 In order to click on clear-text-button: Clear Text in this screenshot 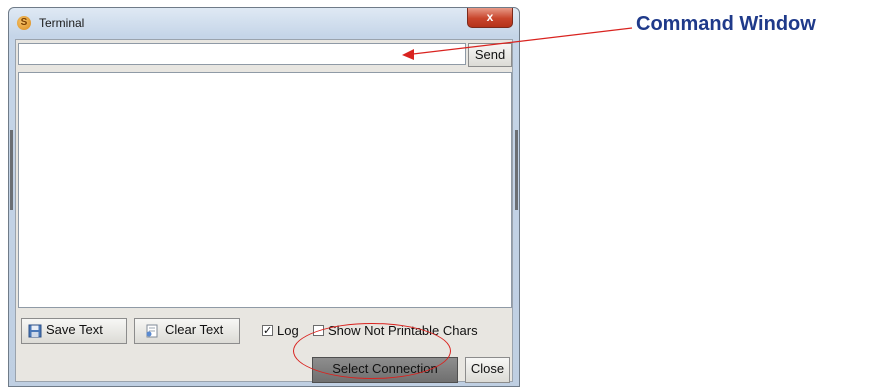, I will do `click(187, 331)`.